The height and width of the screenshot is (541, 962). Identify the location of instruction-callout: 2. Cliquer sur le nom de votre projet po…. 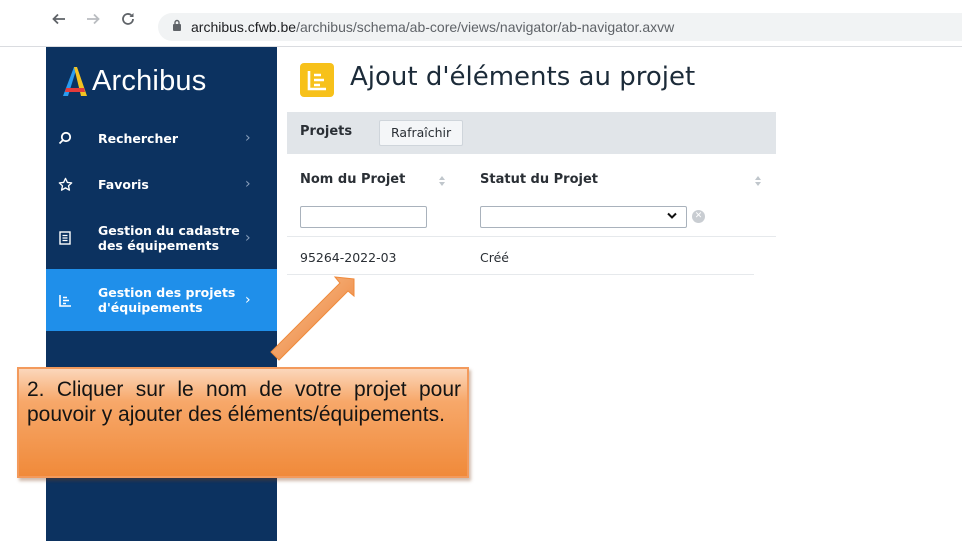
(243, 422).